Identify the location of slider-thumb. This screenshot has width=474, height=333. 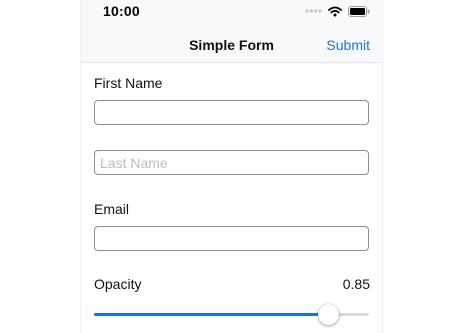
(328, 314).